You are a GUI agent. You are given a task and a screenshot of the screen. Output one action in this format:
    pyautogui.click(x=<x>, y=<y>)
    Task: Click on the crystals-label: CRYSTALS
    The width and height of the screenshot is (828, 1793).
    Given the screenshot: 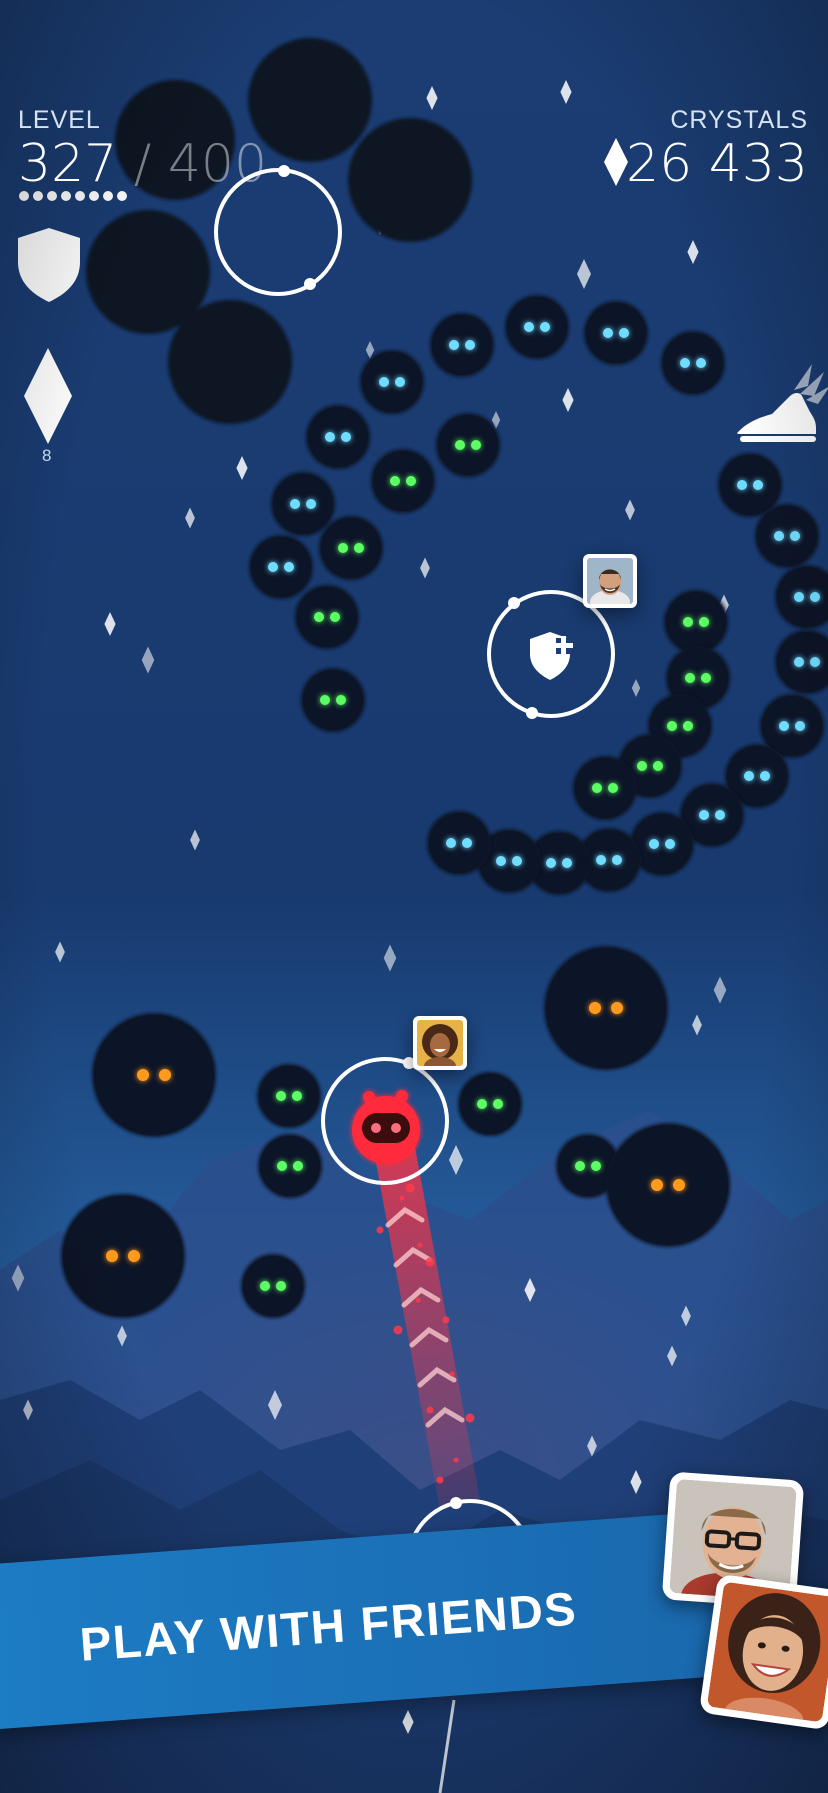 What is the action you would take?
    pyautogui.click(x=739, y=120)
    